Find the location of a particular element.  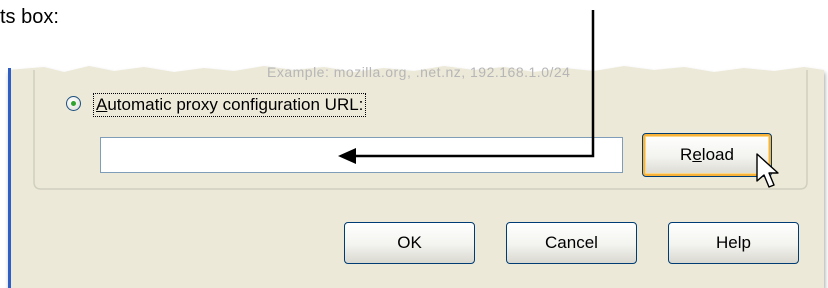

ok-button: OK is located at coordinates (409, 243).